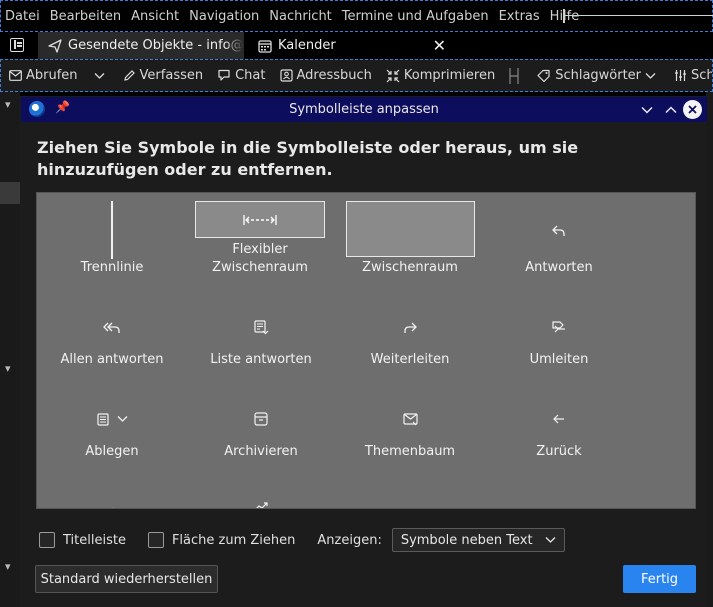 The height and width of the screenshot is (607, 713). What do you see at coordinates (353, 45) in the screenshot?
I see `tab-calendar: Kalender ✕` at bounding box center [353, 45].